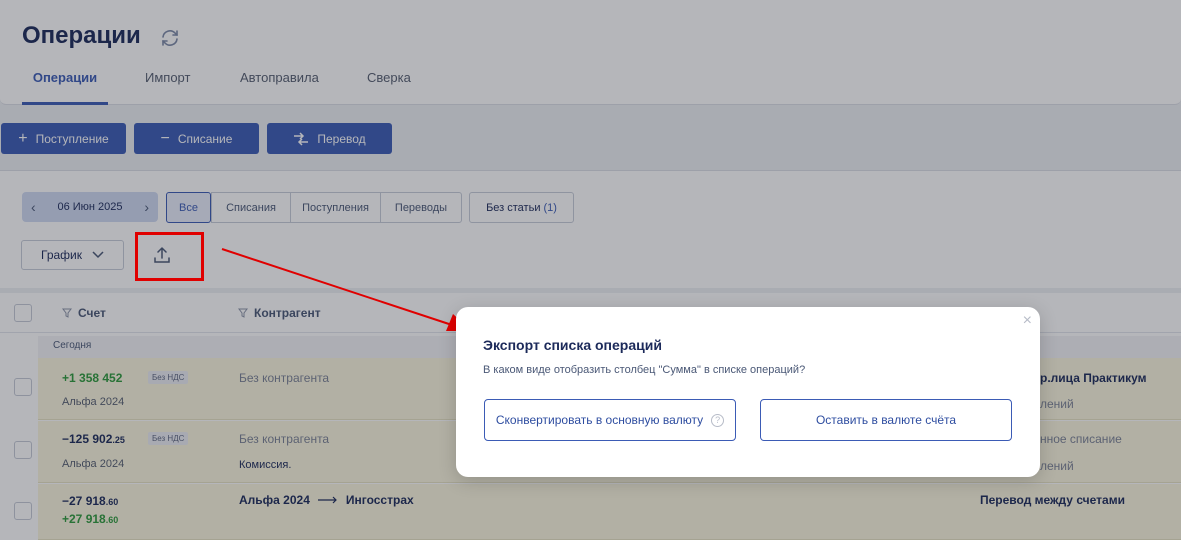  What do you see at coordinates (718, 420) in the screenshot?
I see `help-icon: ?` at bounding box center [718, 420].